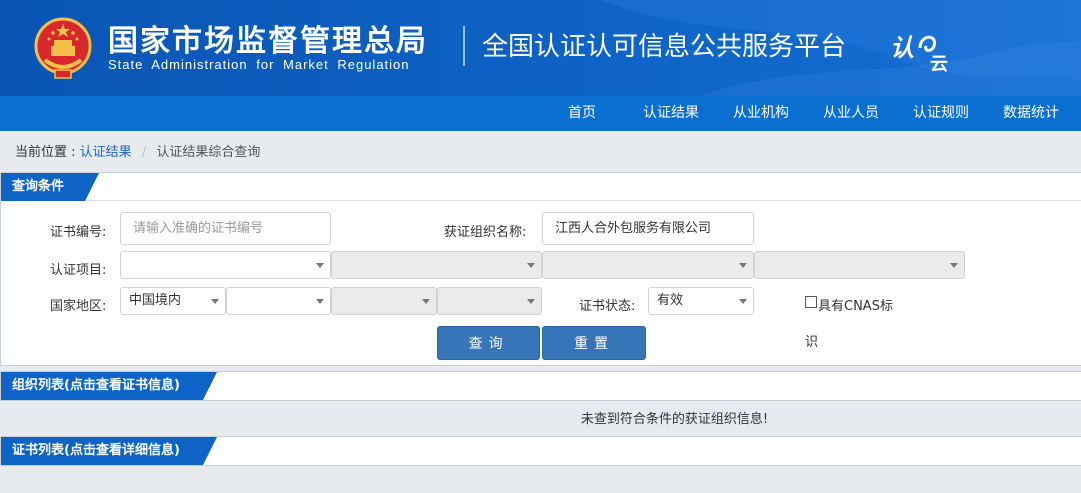 The width and height of the screenshot is (1081, 493). Describe the element at coordinates (607, 306) in the screenshot. I see `status-label: 证书状态:` at that location.